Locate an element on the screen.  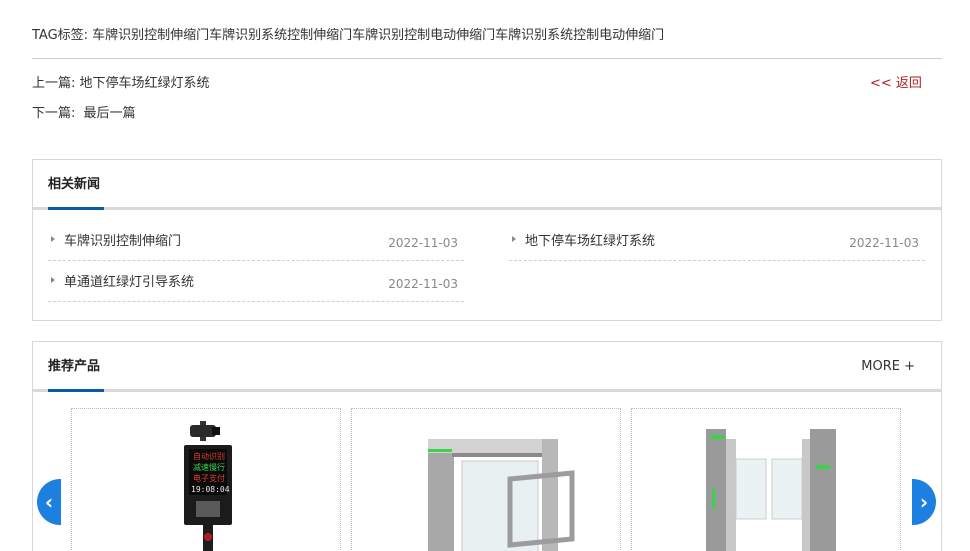
display-line-1: 自动识别 is located at coordinates (209, 456).